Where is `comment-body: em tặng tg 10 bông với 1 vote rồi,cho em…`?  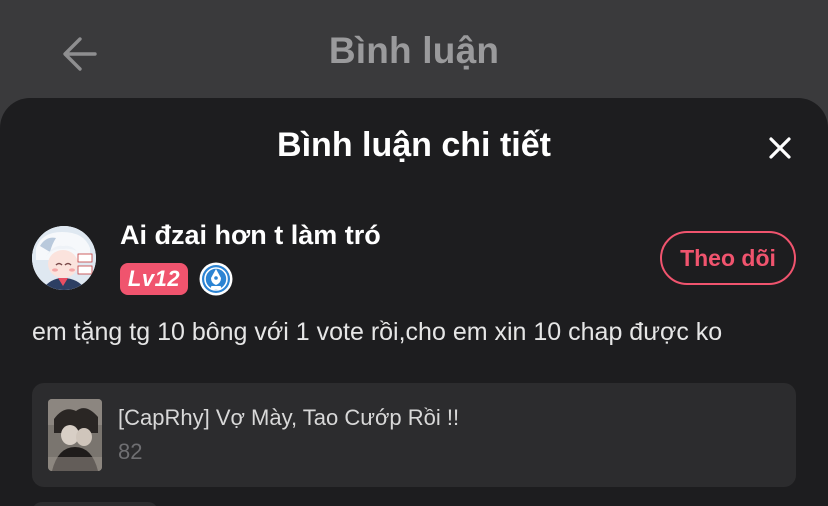 comment-body: em tặng tg 10 bông với 1 vote rồi,cho em… is located at coordinates (377, 332).